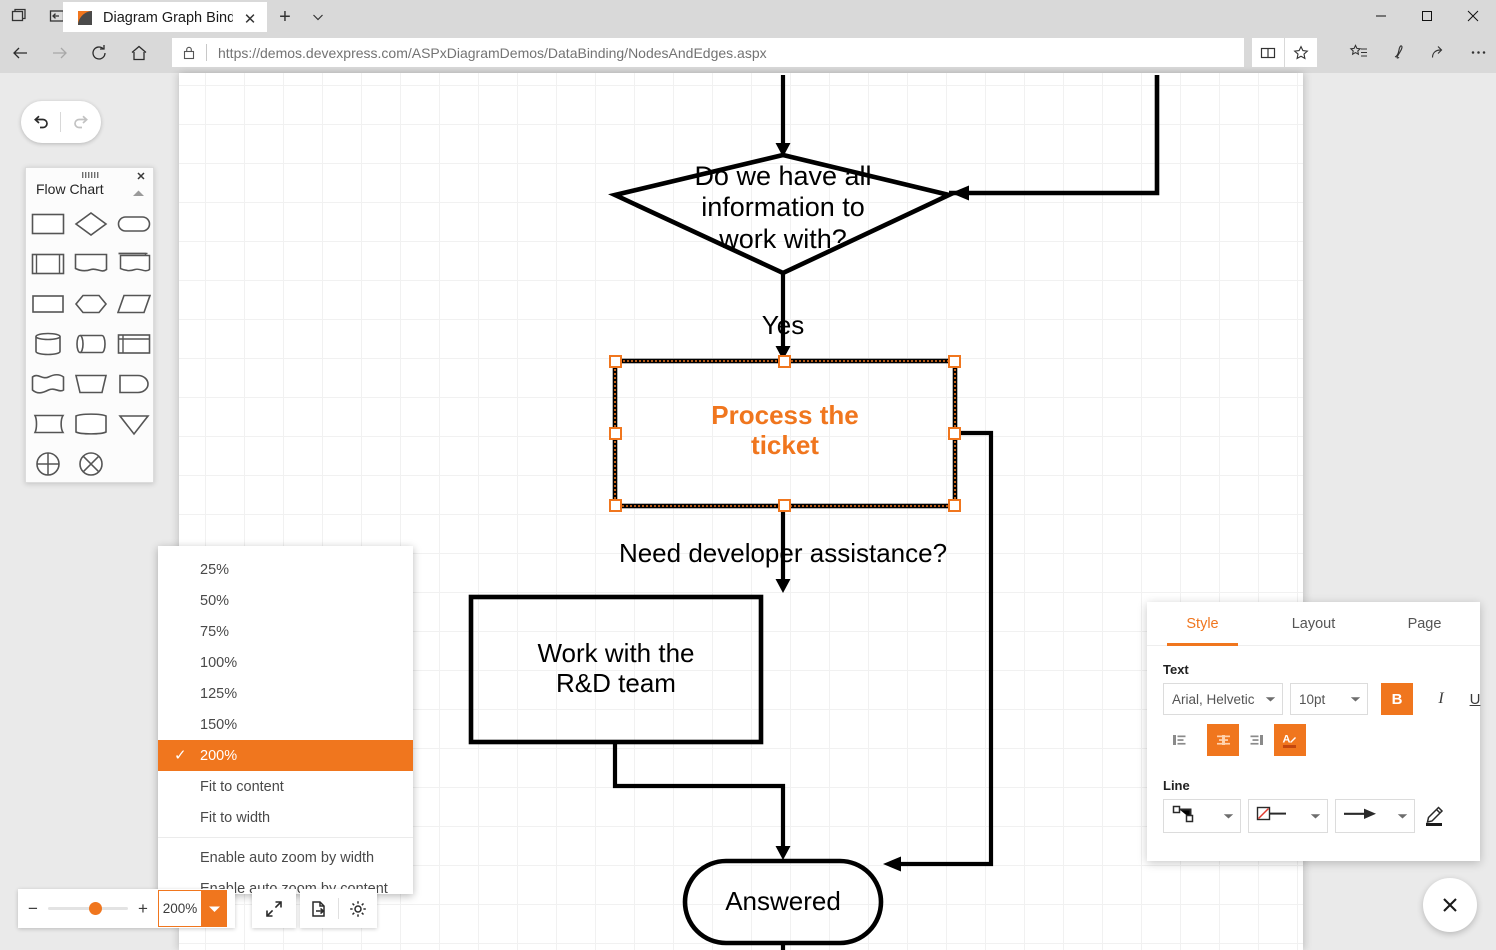 The height and width of the screenshot is (950, 1496). Describe the element at coordinates (1358, 52) in the screenshot. I see `favorites-hub-icon` at that location.